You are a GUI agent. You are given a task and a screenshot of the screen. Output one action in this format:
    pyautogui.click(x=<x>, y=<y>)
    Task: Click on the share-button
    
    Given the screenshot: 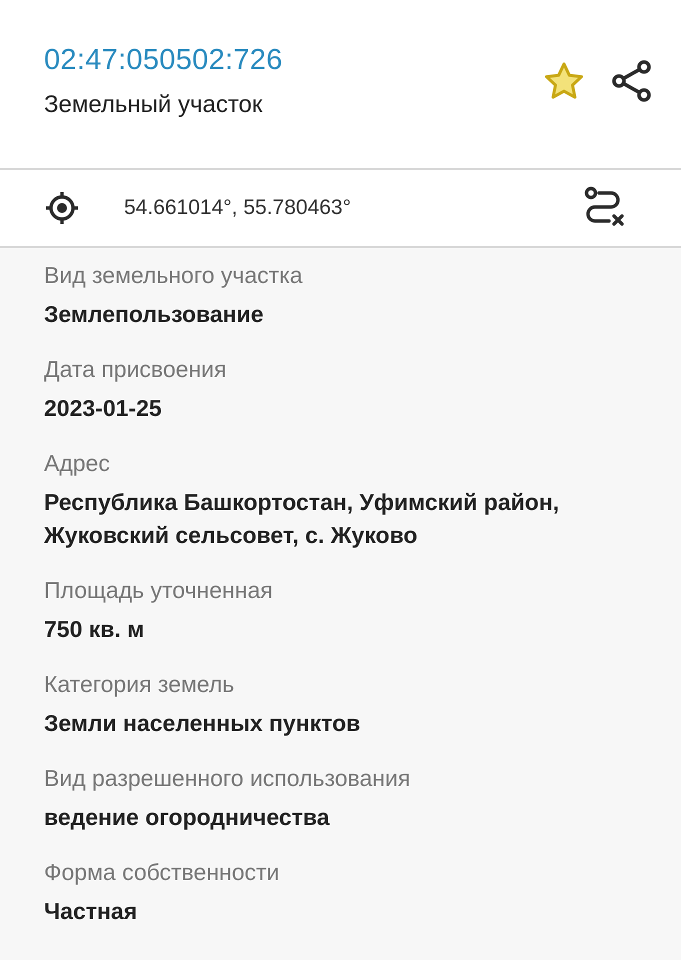 What is the action you would take?
    pyautogui.click(x=632, y=81)
    